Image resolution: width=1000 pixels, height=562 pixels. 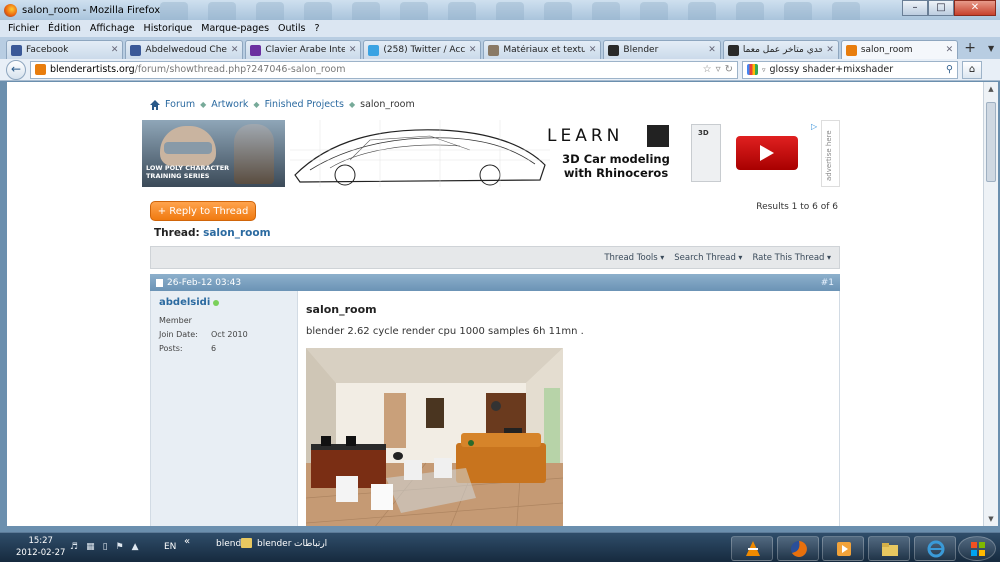 What do you see at coordinates (235, 28) in the screenshot?
I see `menu-marque-pages: Marque-pages` at bounding box center [235, 28].